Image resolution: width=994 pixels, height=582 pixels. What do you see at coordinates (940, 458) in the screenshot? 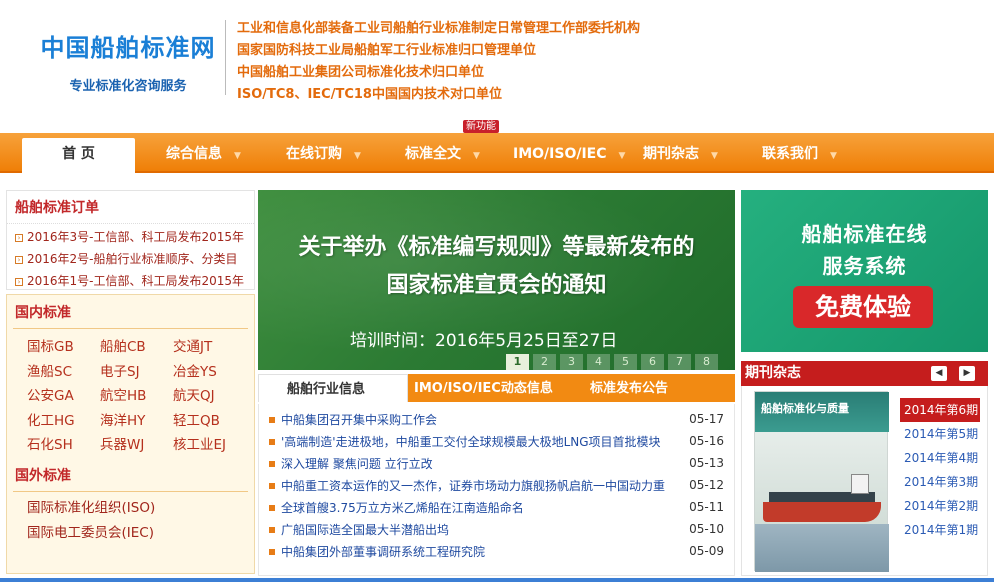
I see `issue-link: 2014年第4期` at bounding box center [940, 458].